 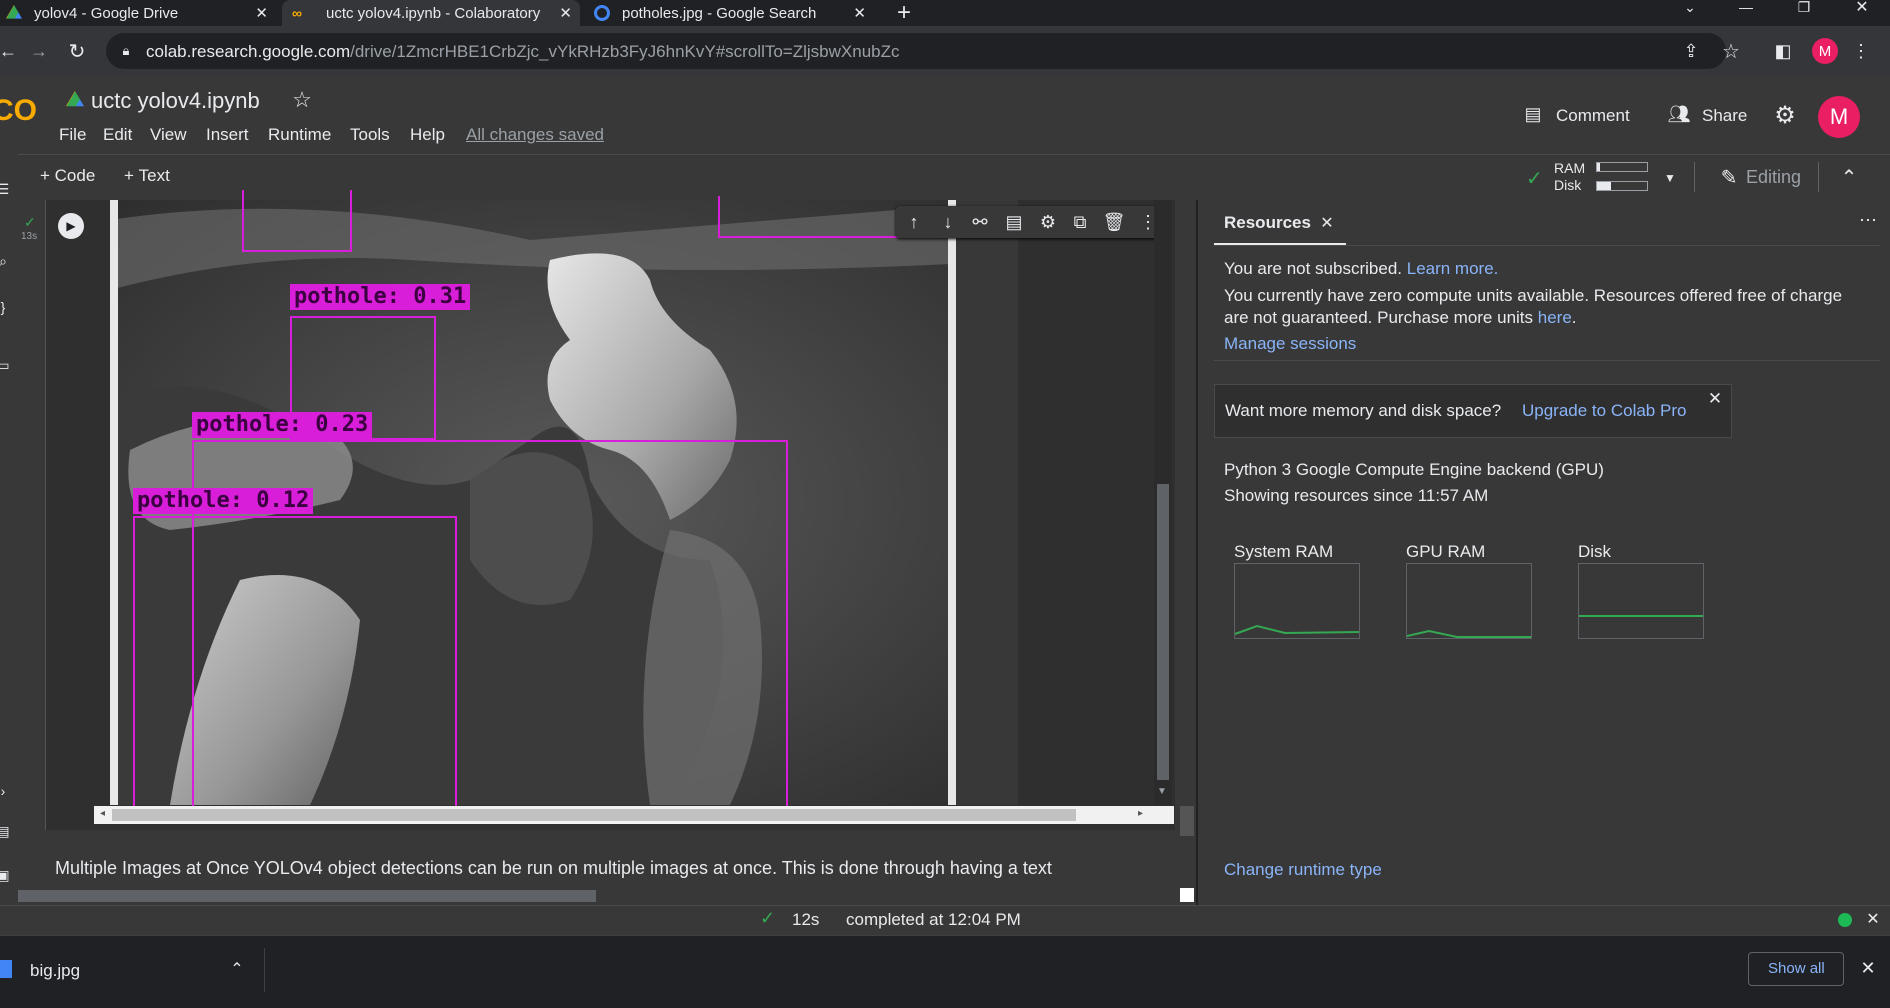 What do you see at coordinates (307, 896) in the screenshot?
I see `page-horizontal-scroll-thumb` at bounding box center [307, 896].